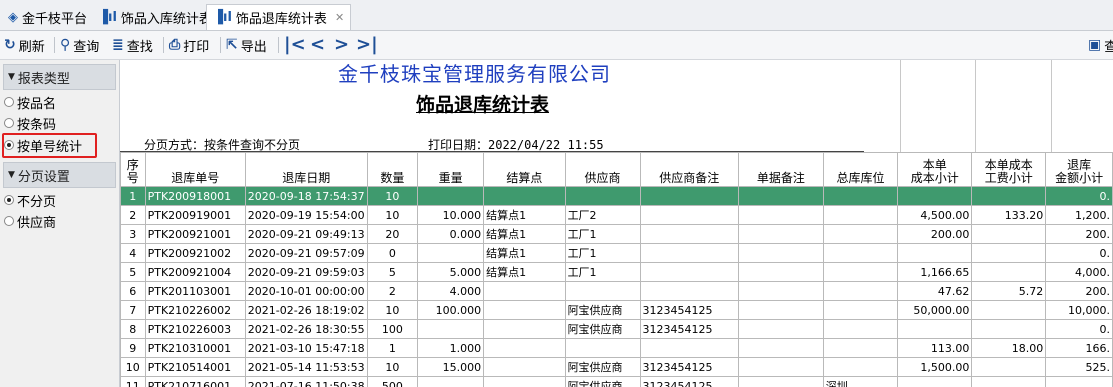 This screenshot has width=1113, height=387. What do you see at coordinates (451, 215) in the screenshot?
I see `table-cell: 10.000` at bounding box center [451, 215].